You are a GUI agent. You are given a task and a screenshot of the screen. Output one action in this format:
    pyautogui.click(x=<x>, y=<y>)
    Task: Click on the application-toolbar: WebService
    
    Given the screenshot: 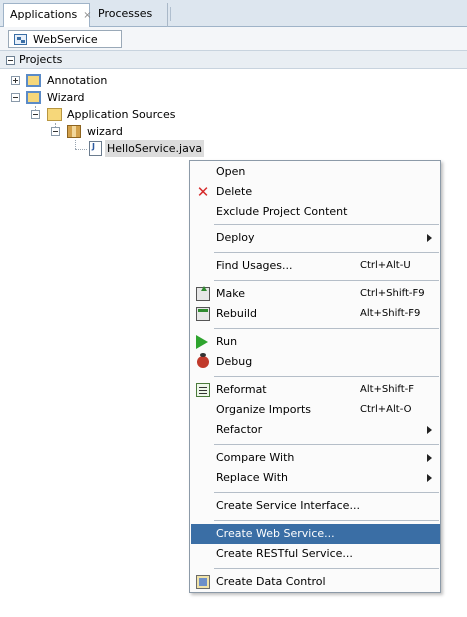 What is the action you would take?
    pyautogui.click(x=233, y=39)
    